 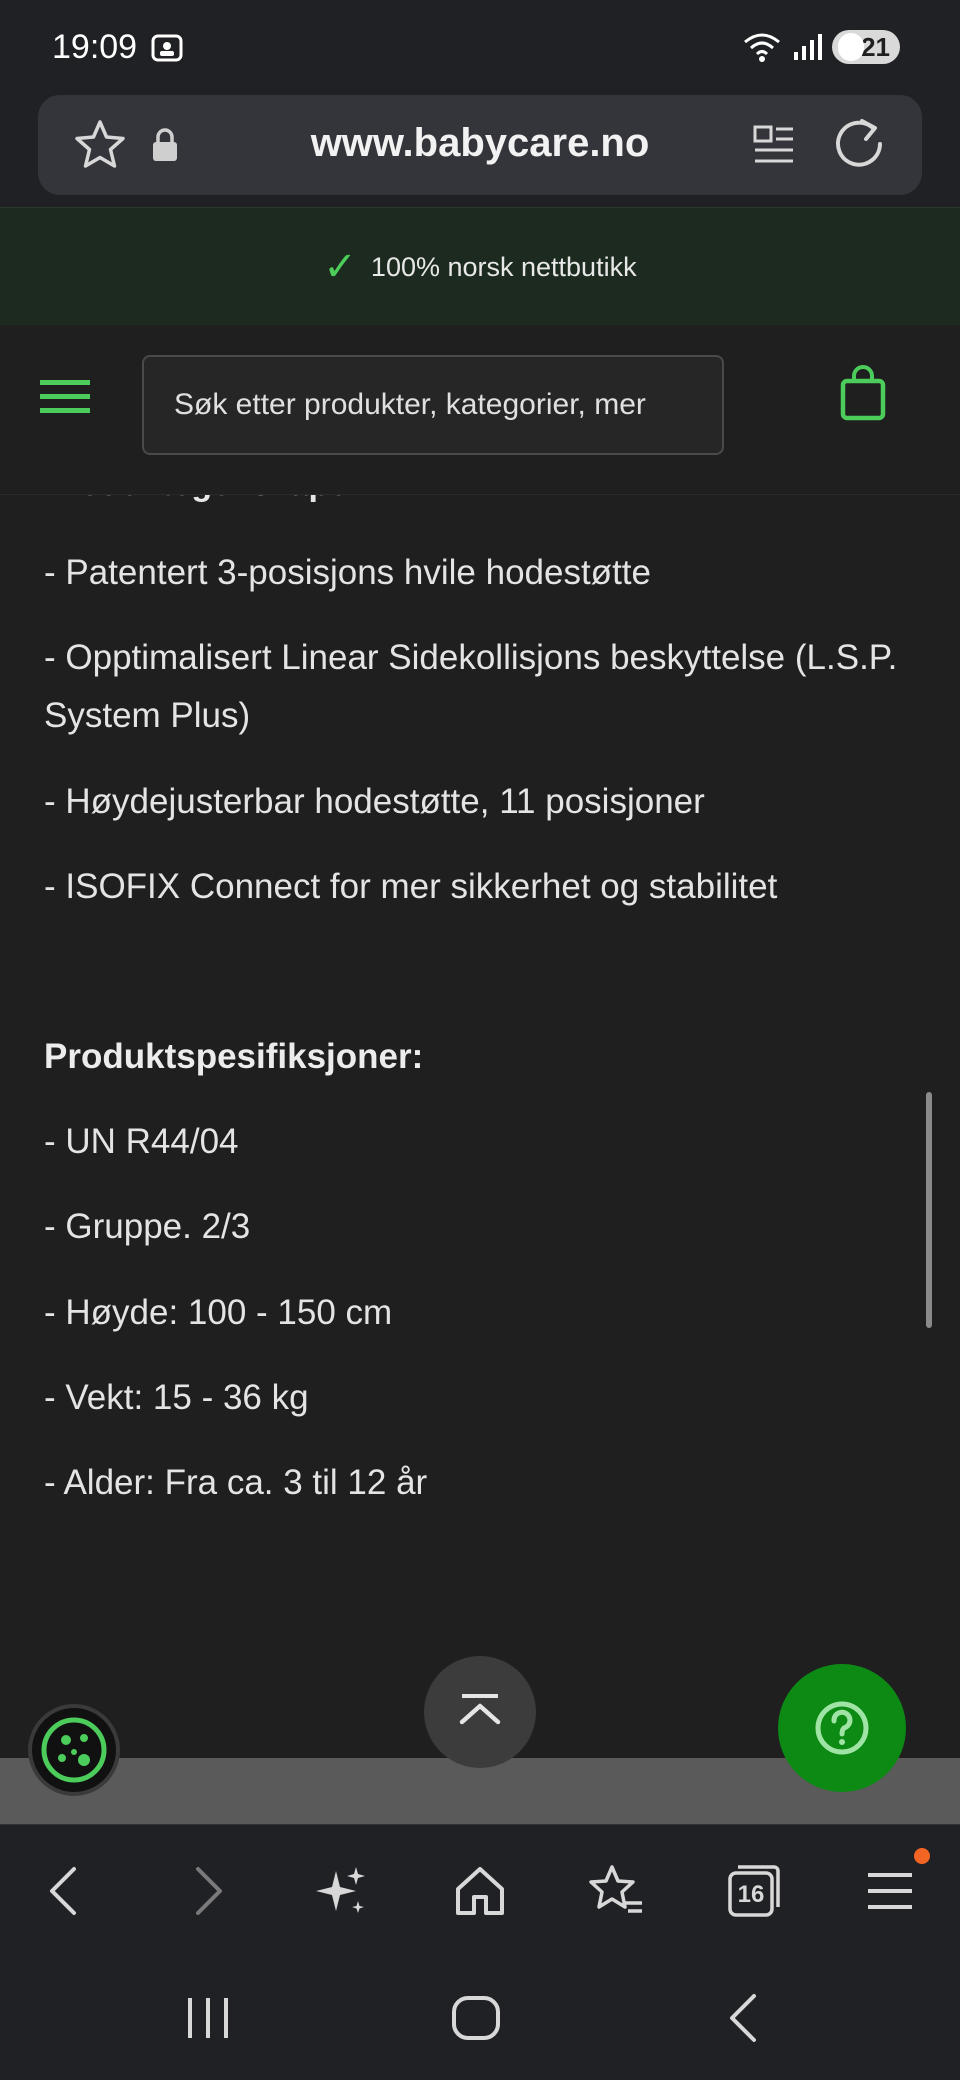 I want to click on back-icon, so click(x=66, y=1891).